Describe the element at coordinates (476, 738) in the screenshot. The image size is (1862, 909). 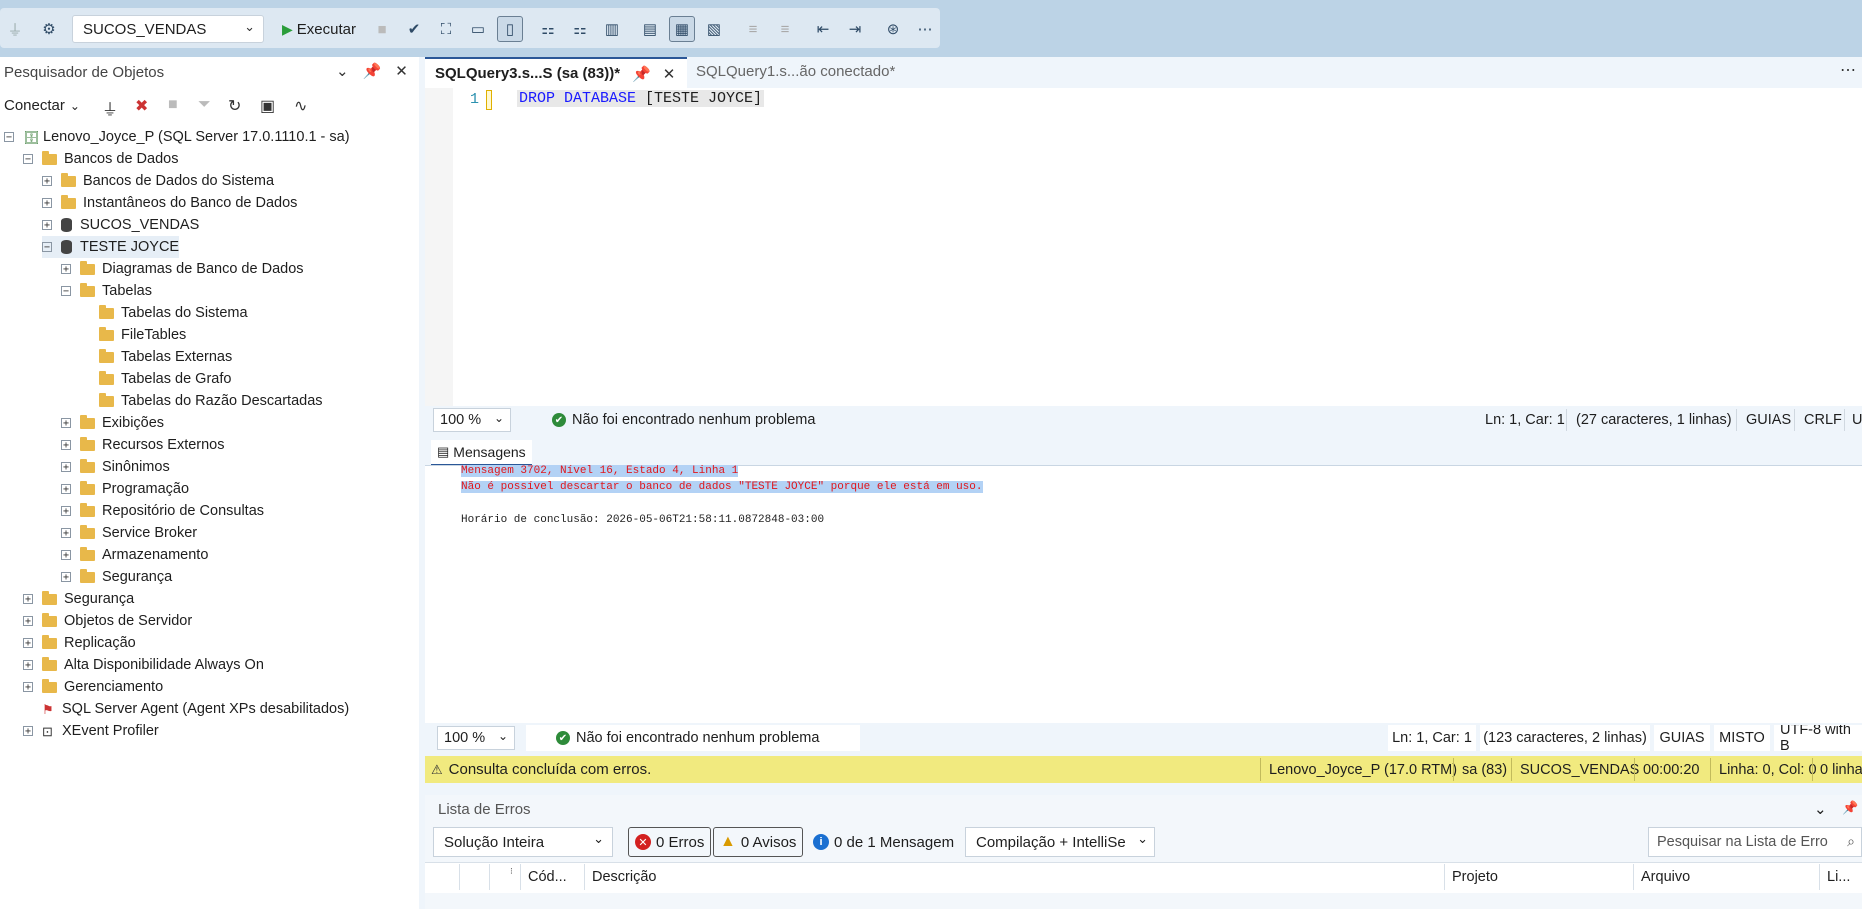
I see `results-zoom-select: 100 % ⌄` at that location.